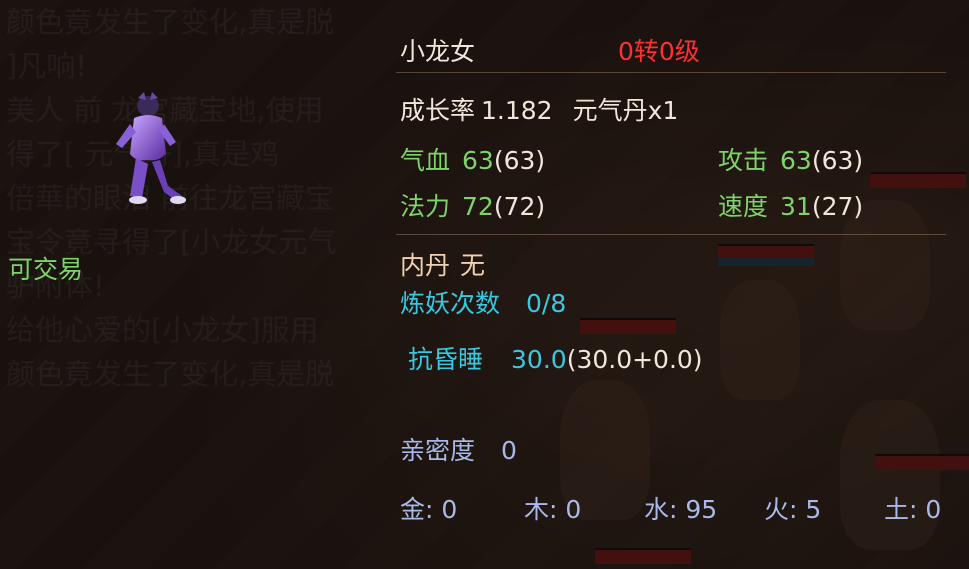 This screenshot has width=969, height=569. I want to click on growth-row: 成长率 1.182 元气丹x1, so click(539, 109).